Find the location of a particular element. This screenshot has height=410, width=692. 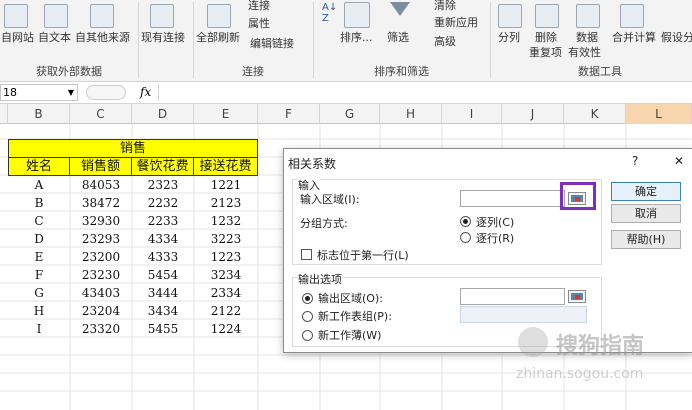

header-dining: 餐饮花费 is located at coordinates (162, 166).